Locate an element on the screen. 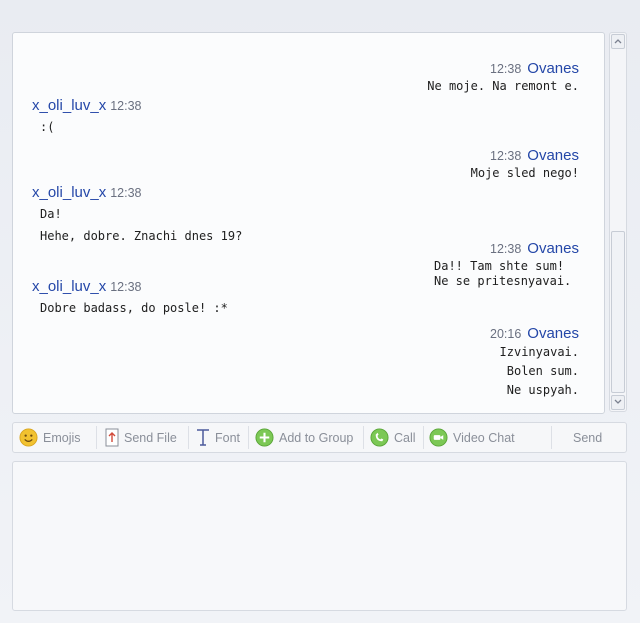 The image size is (640, 623). emojis-label: Emojis is located at coordinates (62, 437).